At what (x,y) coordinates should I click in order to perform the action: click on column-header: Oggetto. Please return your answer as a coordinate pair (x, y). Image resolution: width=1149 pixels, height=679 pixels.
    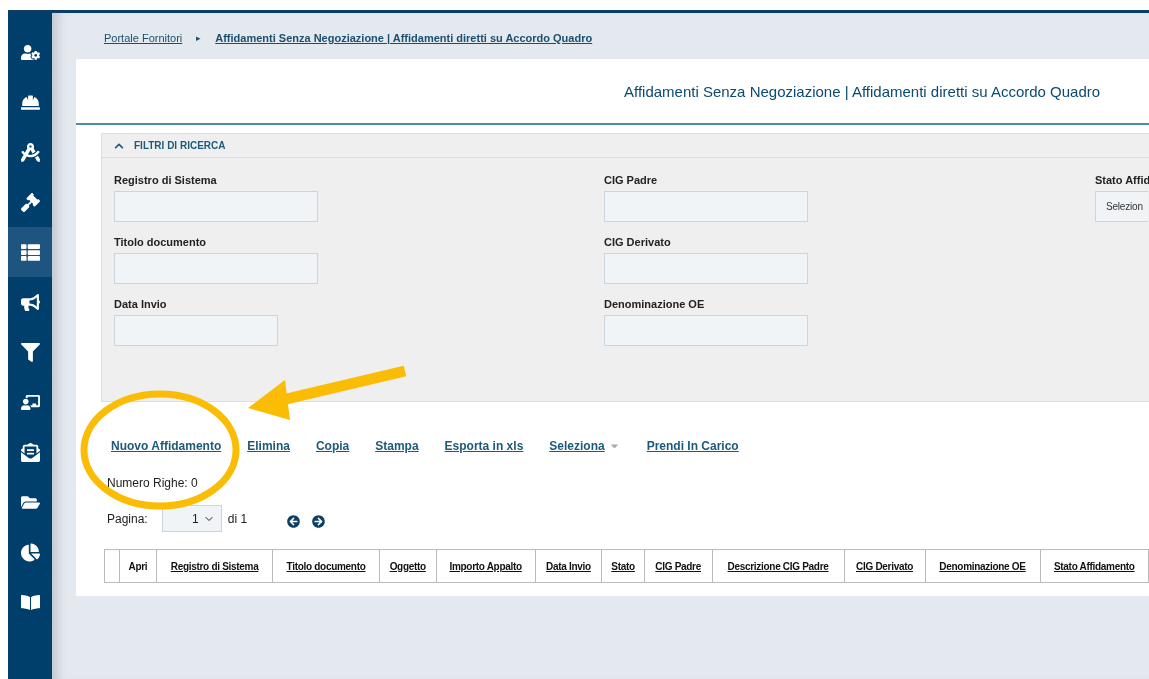
    Looking at the image, I should click on (408, 566).